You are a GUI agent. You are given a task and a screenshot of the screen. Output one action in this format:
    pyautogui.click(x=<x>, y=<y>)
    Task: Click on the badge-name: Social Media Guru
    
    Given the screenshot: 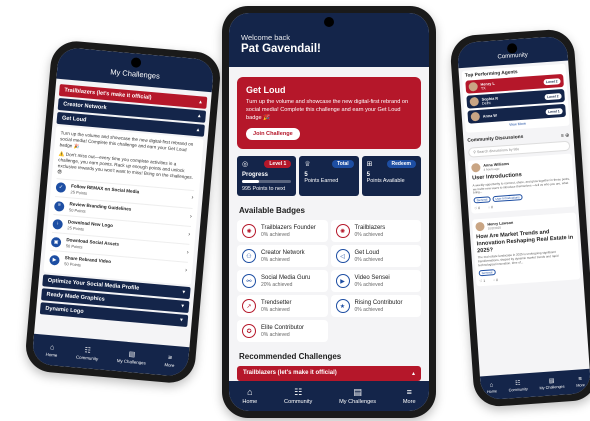 What is the action you would take?
    pyautogui.click(x=286, y=277)
    